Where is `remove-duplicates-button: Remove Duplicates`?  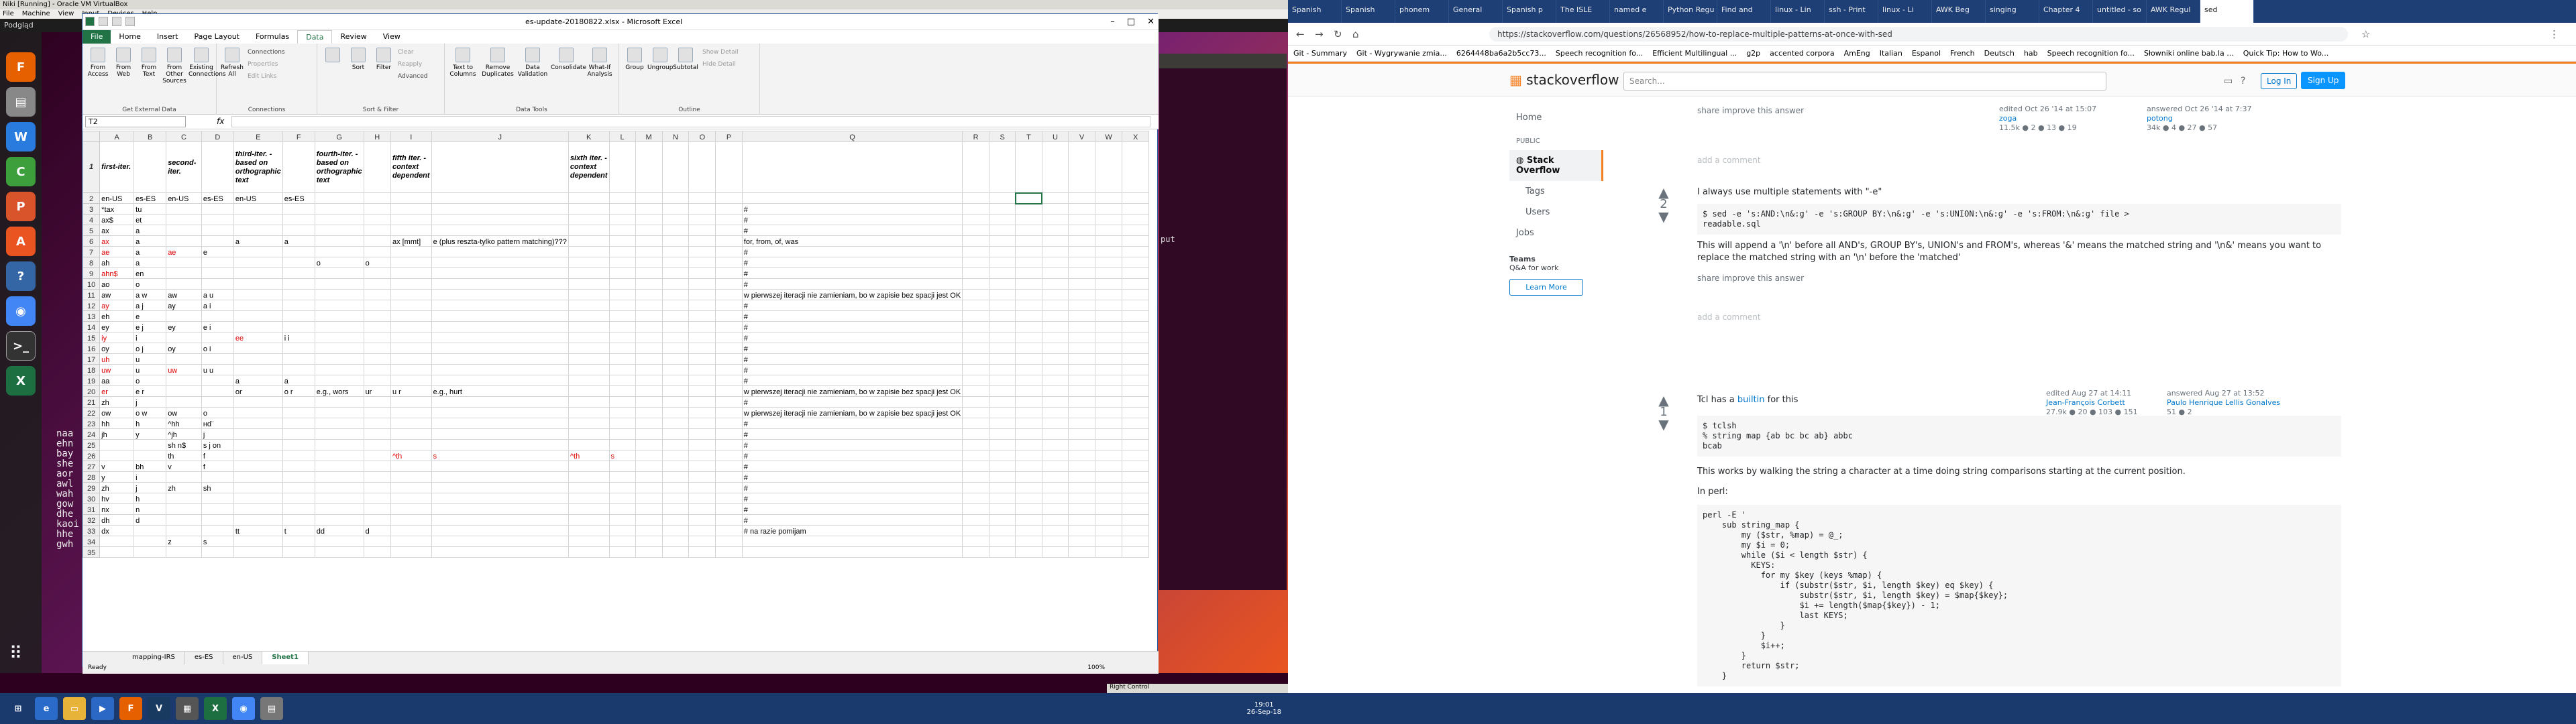 remove-duplicates-button: Remove Duplicates is located at coordinates (498, 63).